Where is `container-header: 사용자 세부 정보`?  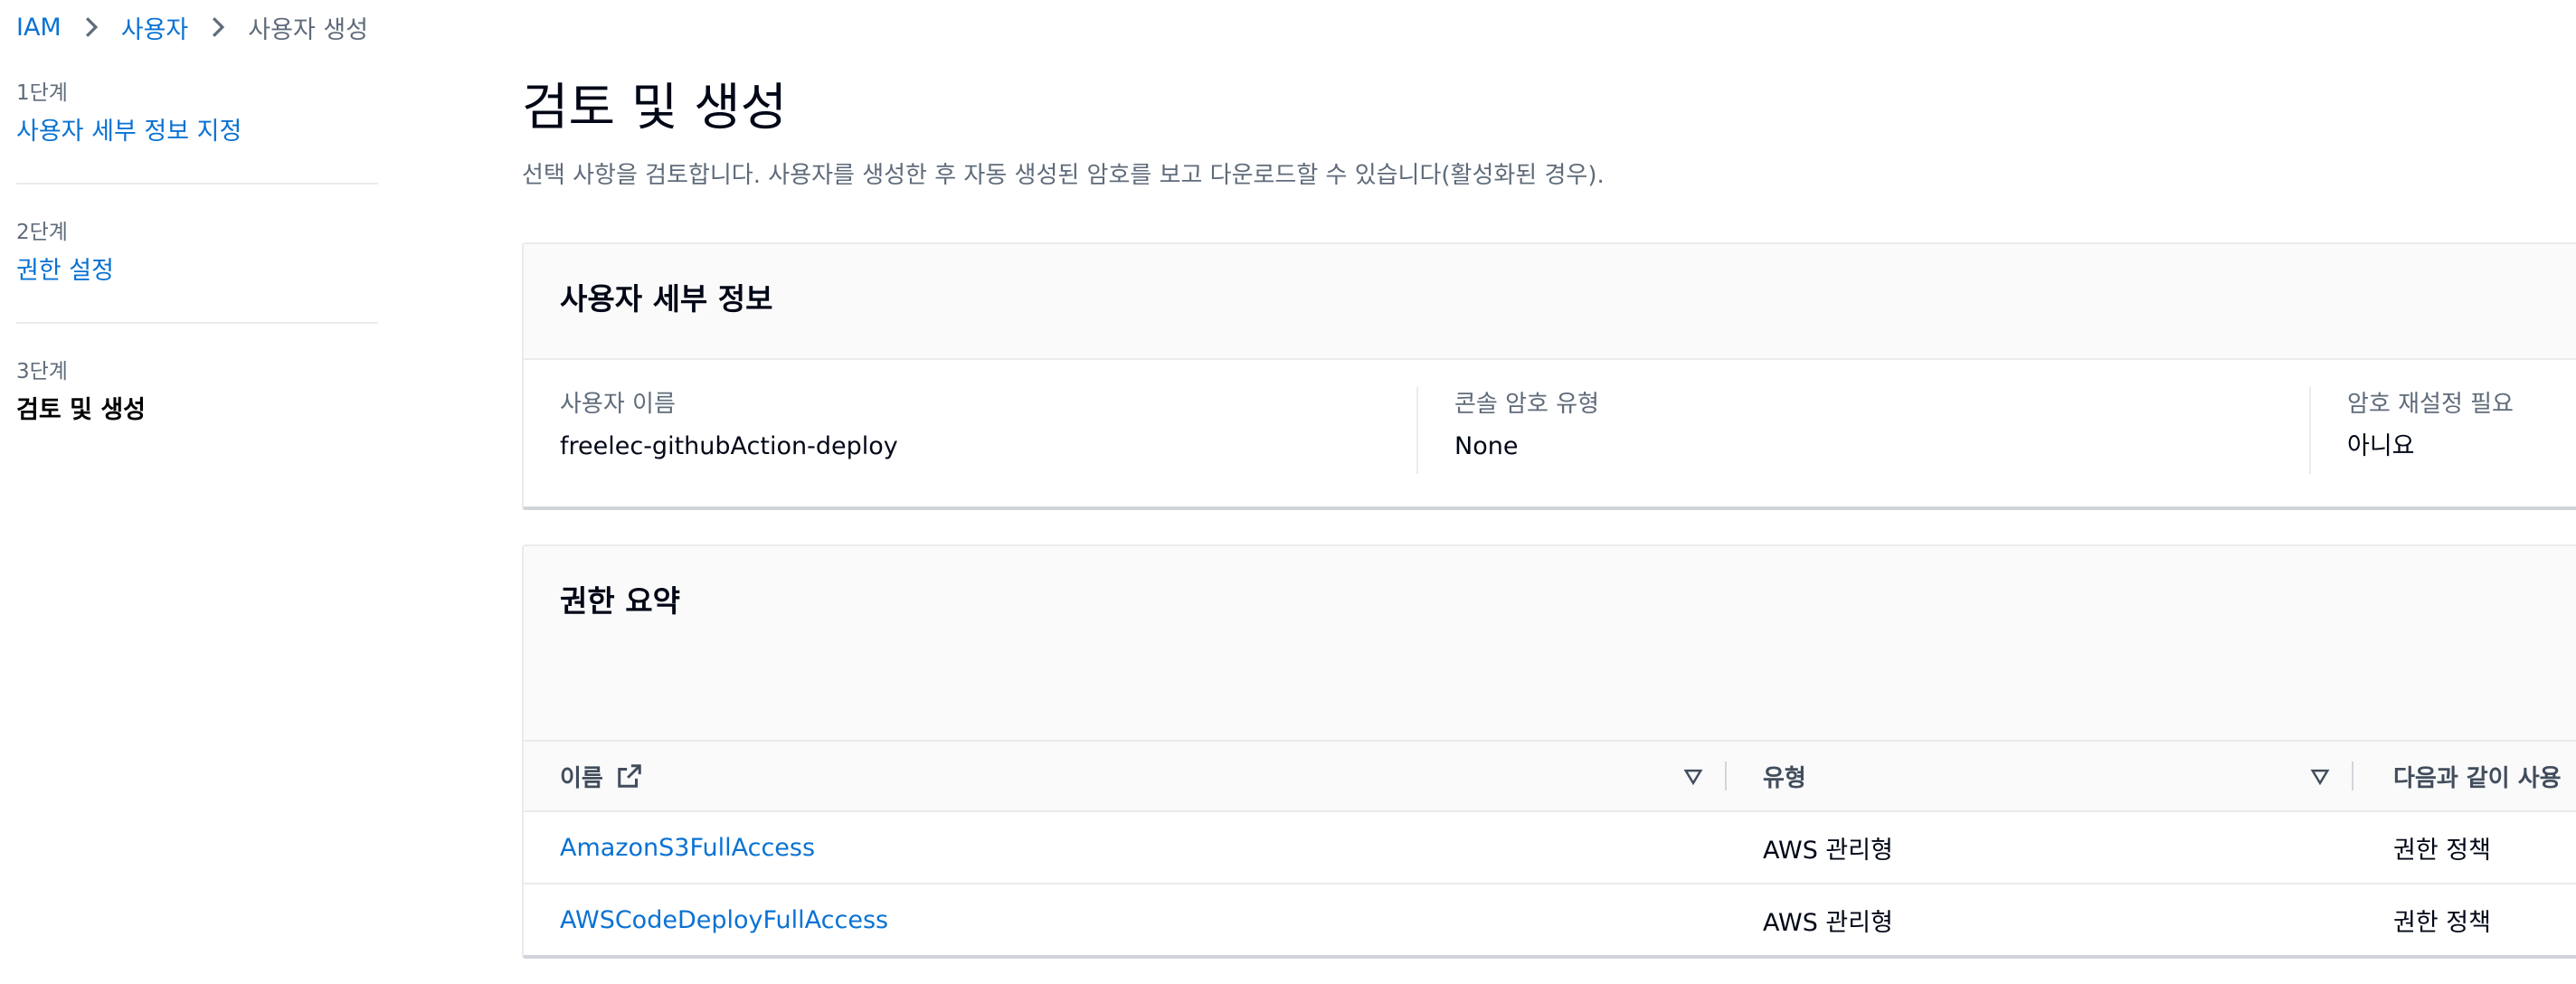
container-header: 사용자 세부 정보 is located at coordinates (1550, 302).